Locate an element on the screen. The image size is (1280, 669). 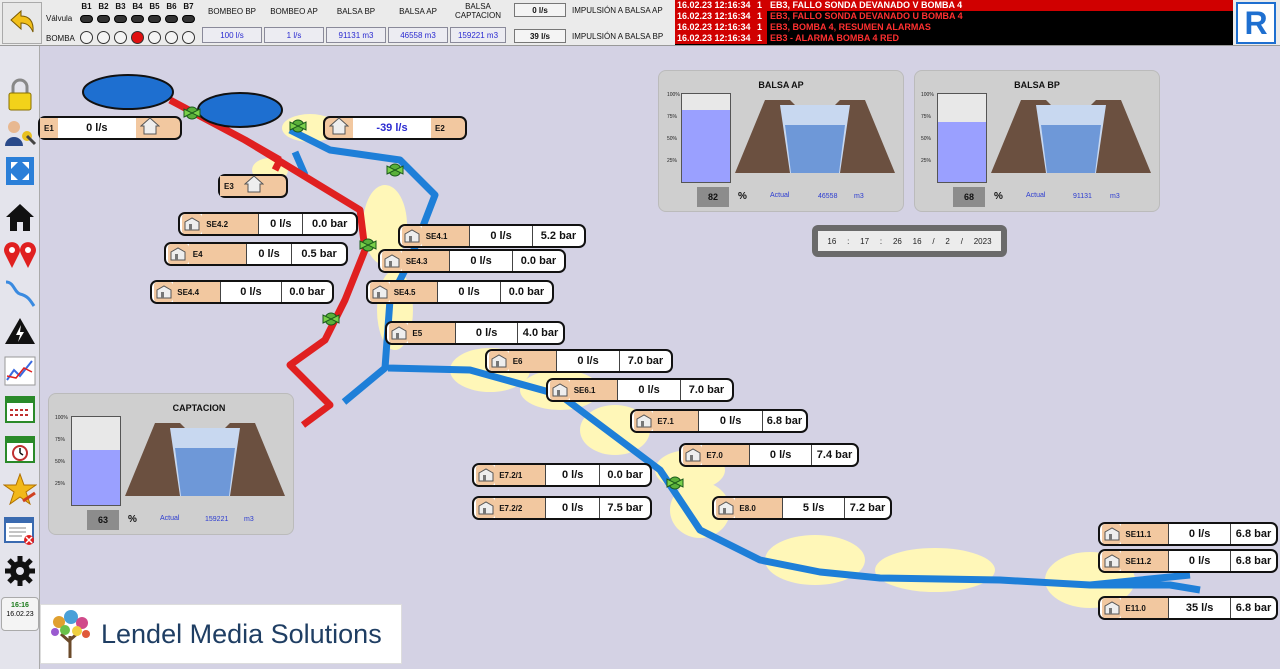
station-box: E7.1 0 l/s 6.8 bar is located at coordinates (719, 421).